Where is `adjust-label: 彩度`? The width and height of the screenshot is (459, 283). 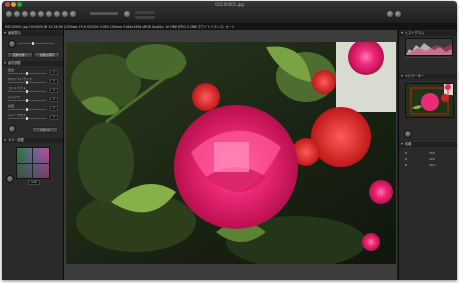 adjust-label: 彩度 is located at coordinates (11, 106).